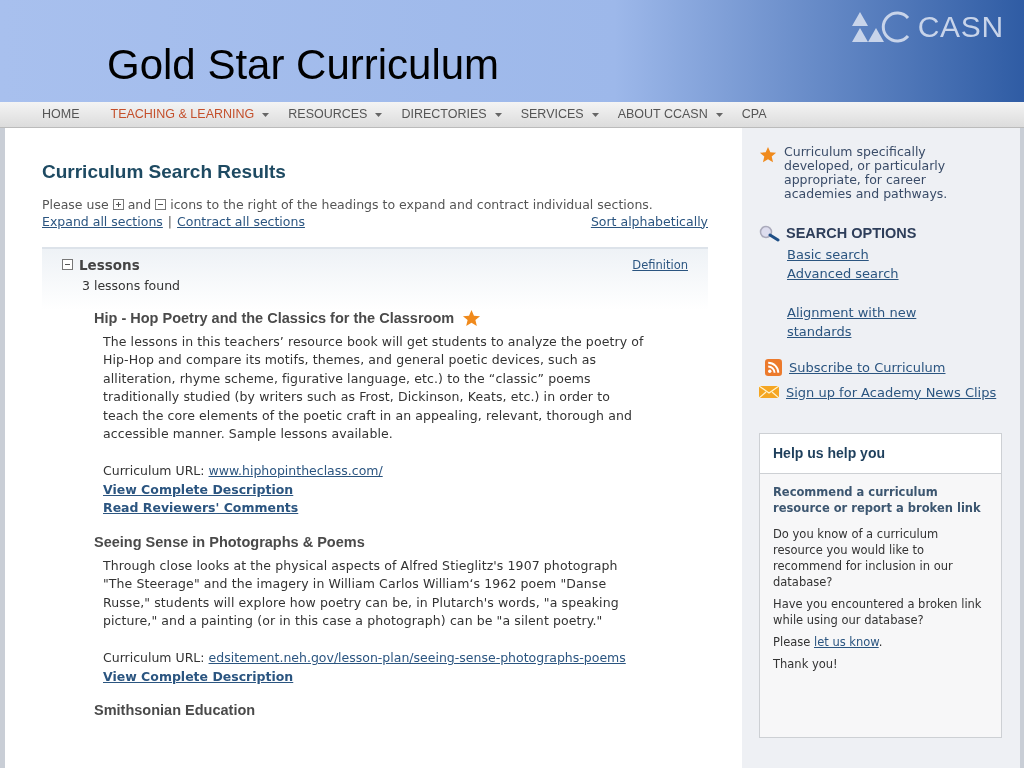  What do you see at coordinates (417, 657) in the screenshot?
I see `url-link: edsitement.neh.gov/lesson-plan/seeing-sense-photographs-poems` at bounding box center [417, 657].